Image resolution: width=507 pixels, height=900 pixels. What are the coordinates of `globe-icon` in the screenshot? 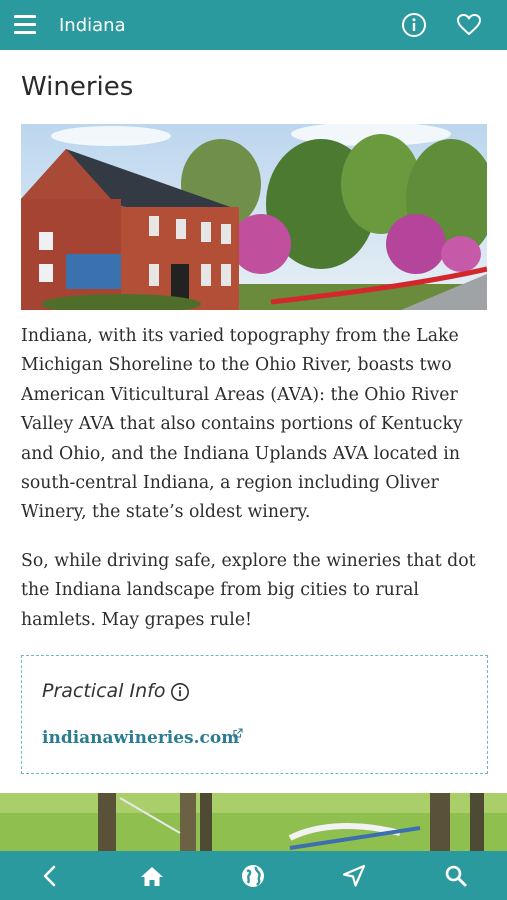 It's located at (253, 876).